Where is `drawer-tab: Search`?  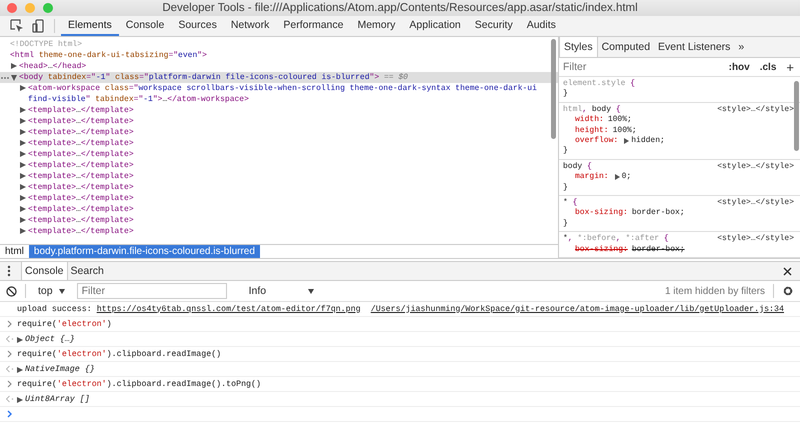 drawer-tab: Search is located at coordinates (87, 271).